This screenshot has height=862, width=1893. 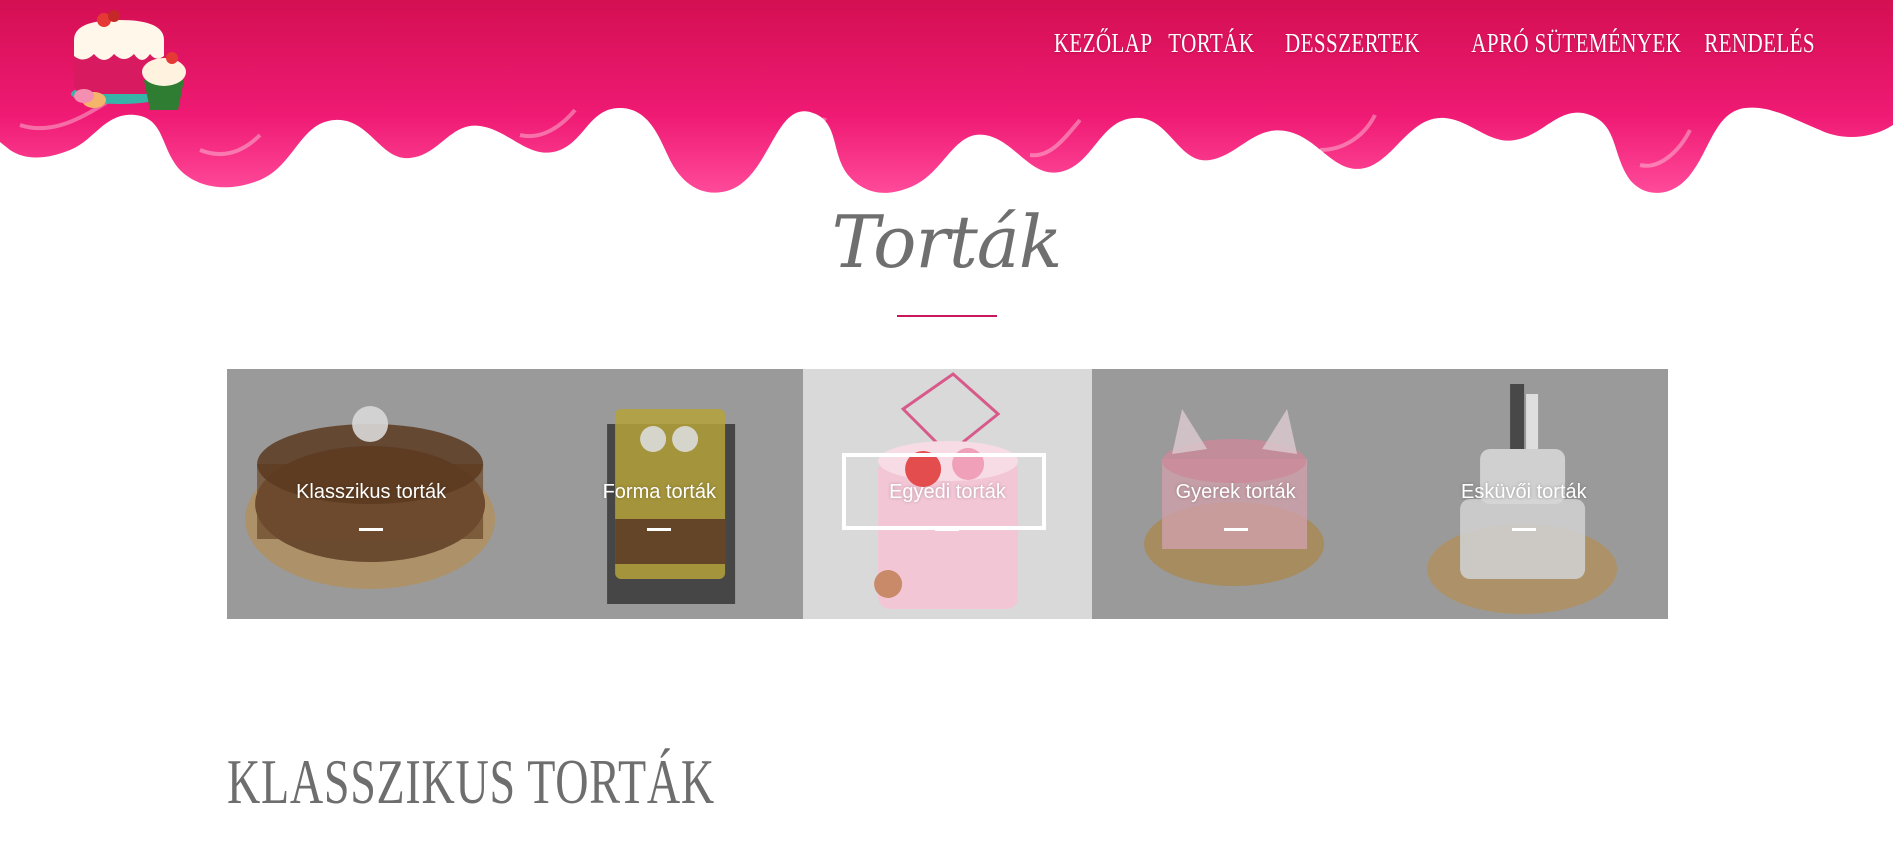 What do you see at coordinates (471, 781) in the screenshot?
I see `section-title: Klasszikus torták` at bounding box center [471, 781].